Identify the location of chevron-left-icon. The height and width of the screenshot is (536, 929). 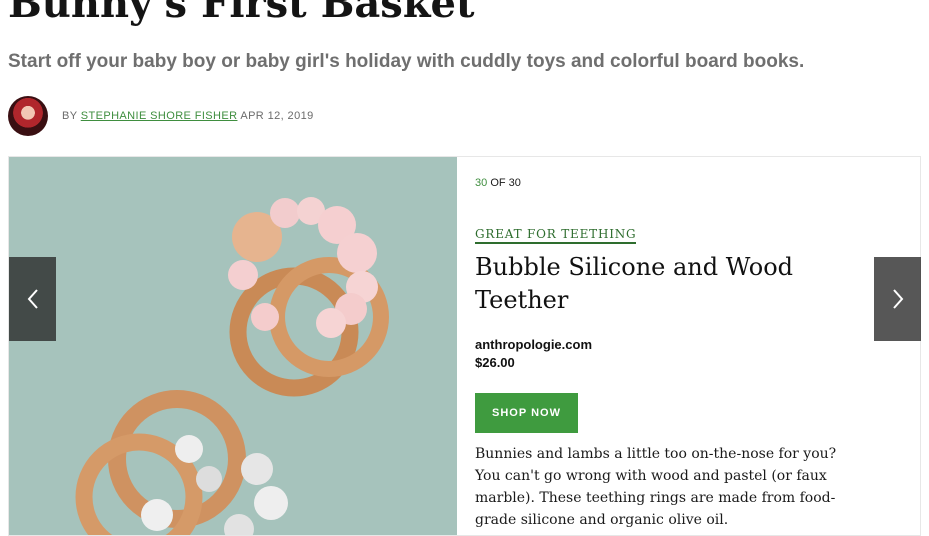
(32, 299).